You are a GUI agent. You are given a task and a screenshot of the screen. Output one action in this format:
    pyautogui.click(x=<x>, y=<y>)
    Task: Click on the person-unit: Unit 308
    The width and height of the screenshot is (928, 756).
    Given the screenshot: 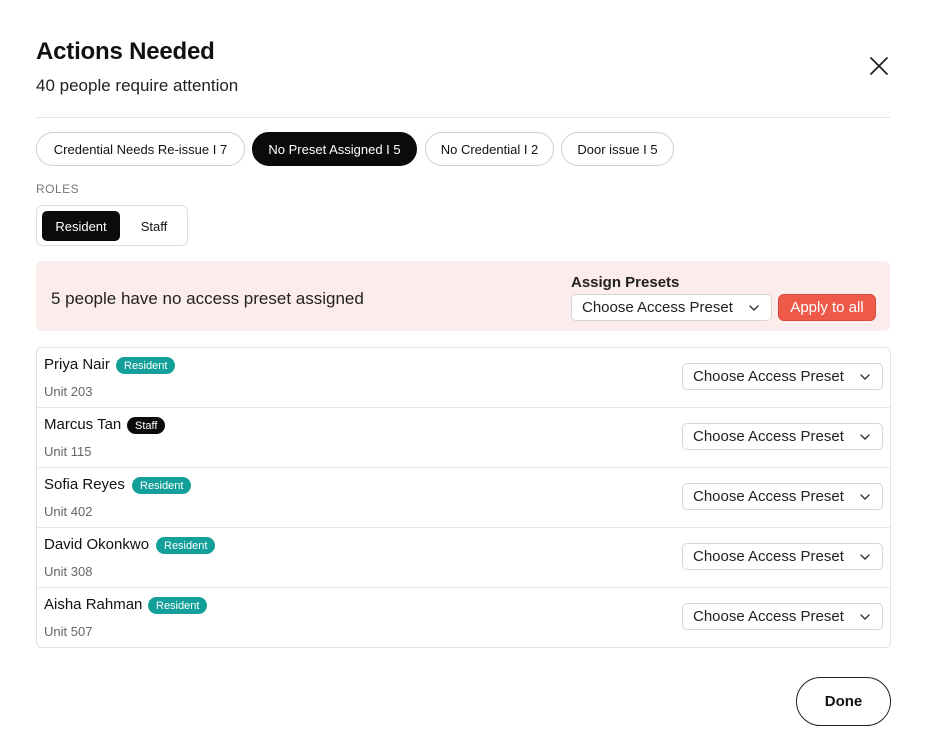 What is the action you would take?
    pyautogui.click(x=68, y=571)
    